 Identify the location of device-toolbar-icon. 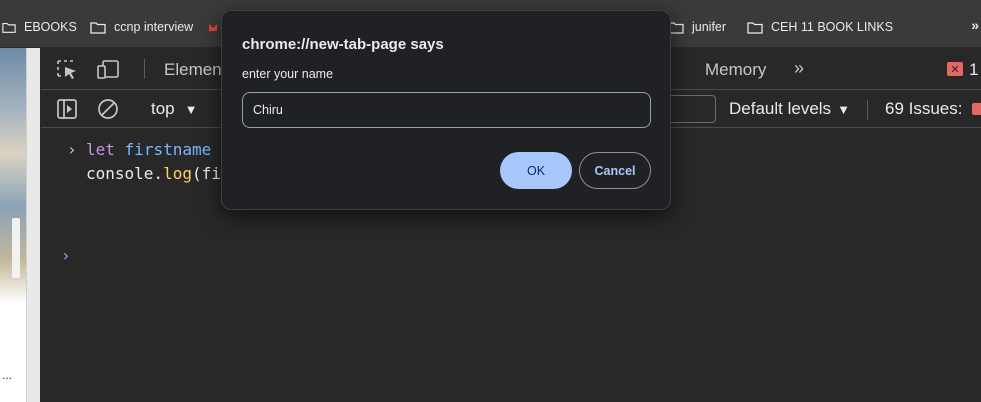
(108, 69).